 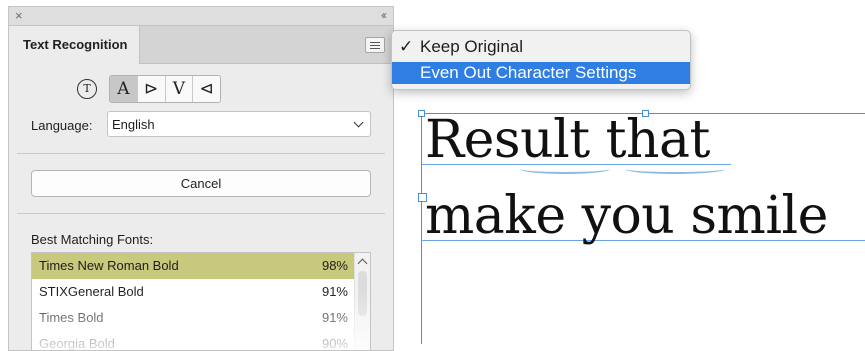 I want to click on mode-button-down: V, so click(x=179, y=89).